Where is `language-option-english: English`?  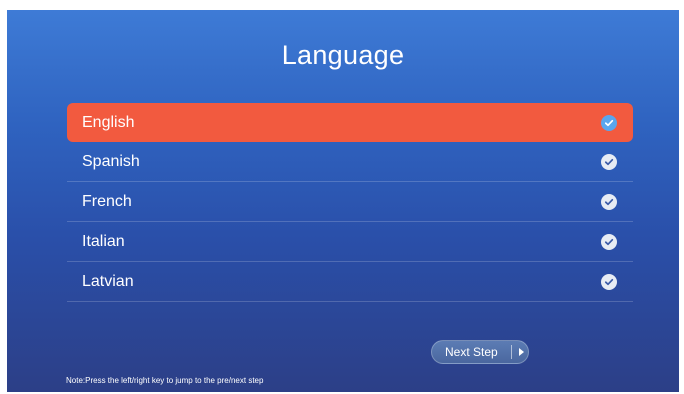
language-option-english: English is located at coordinates (350, 122).